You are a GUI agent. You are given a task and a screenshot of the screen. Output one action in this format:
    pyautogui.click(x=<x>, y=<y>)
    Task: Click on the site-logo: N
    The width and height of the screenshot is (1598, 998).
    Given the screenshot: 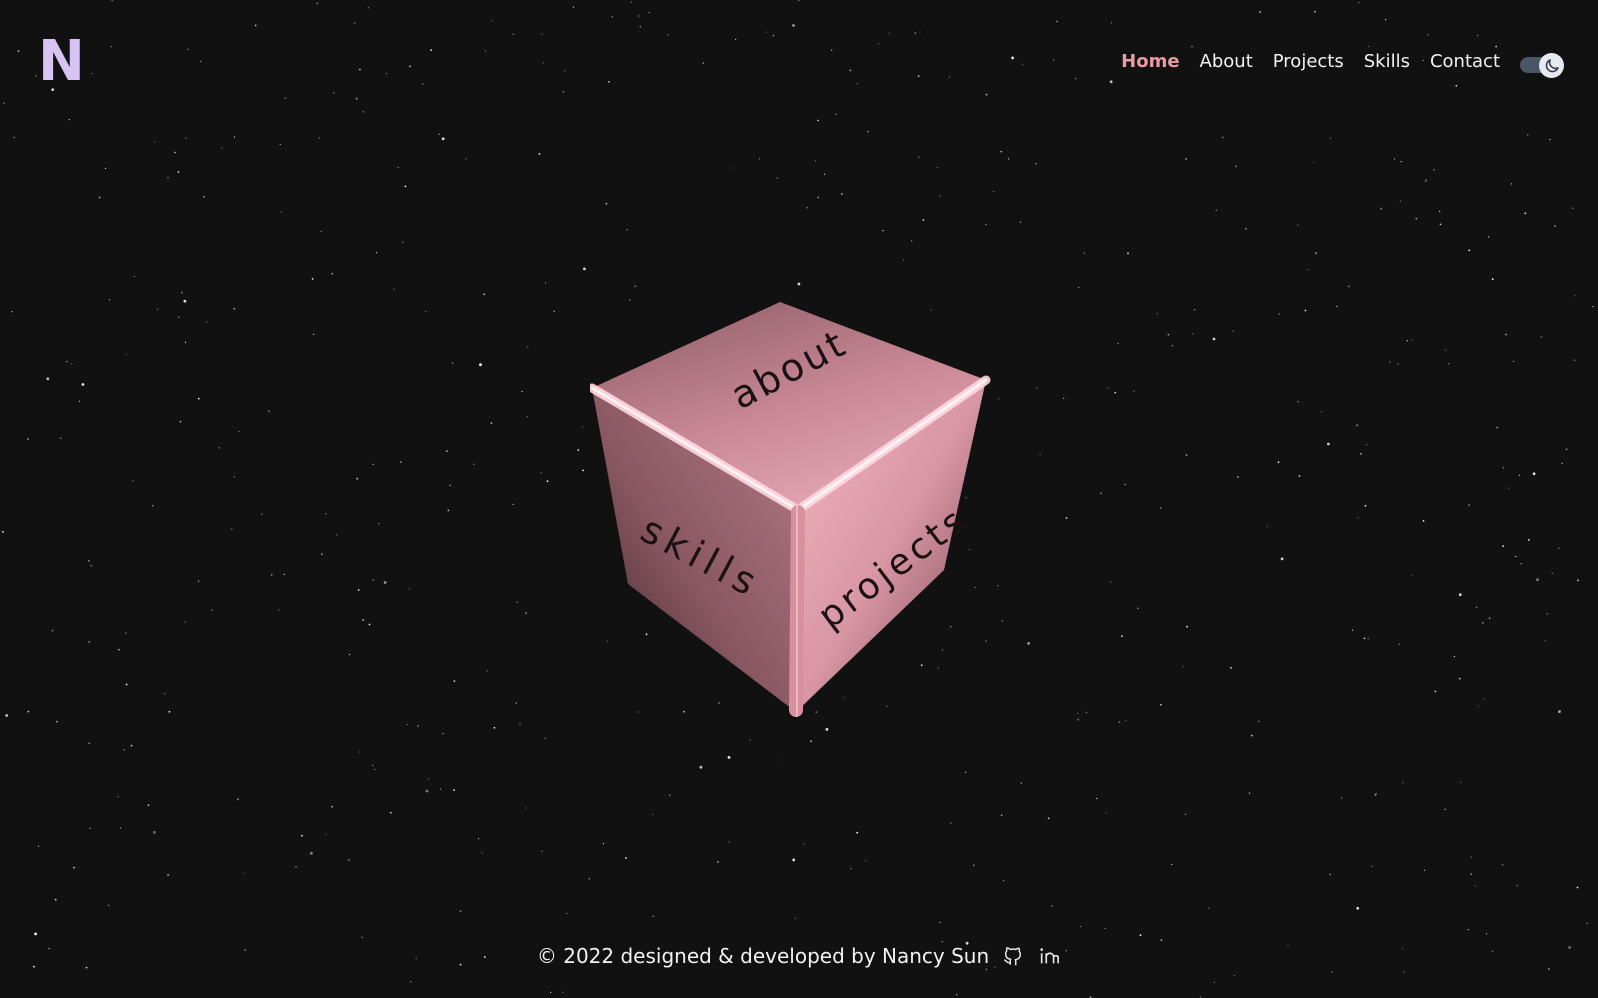 What is the action you would take?
    pyautogui.click(x=61, y=62)
    